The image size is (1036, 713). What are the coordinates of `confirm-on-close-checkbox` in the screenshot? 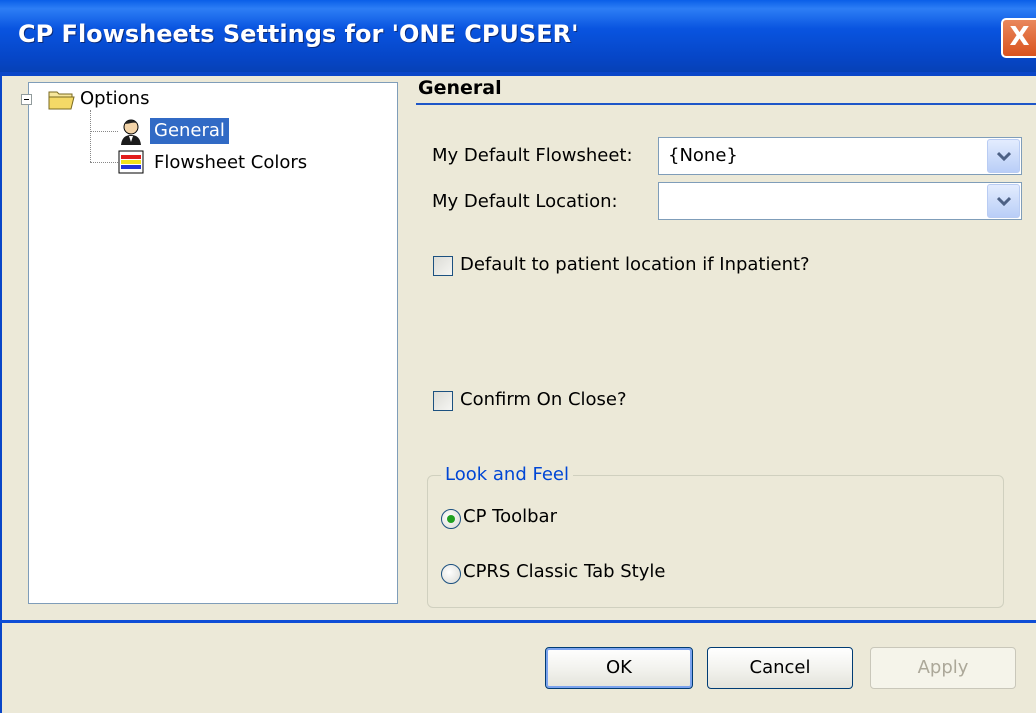 It's located at (443, 401).